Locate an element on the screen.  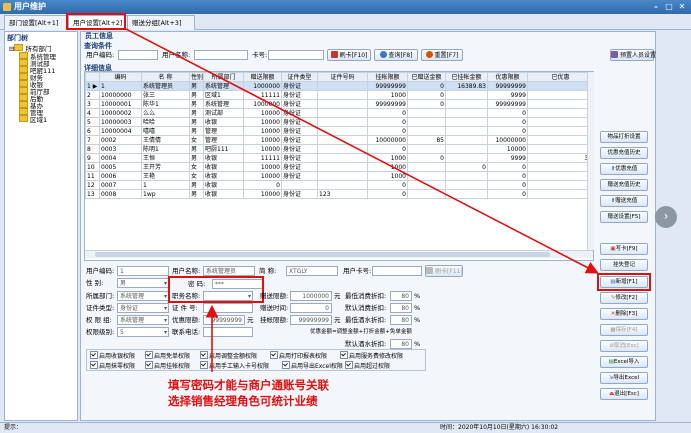
status-bar: 提示： 时间：2020年10月10日(星期六) 16:30:02 is located at coordinates (345, 427).